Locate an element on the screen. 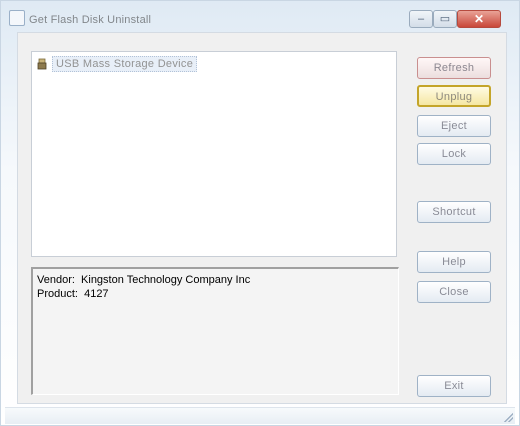 The height and width of the screenshot is (426, 520). eject-label: Eject is located at coordinates (454, 126).